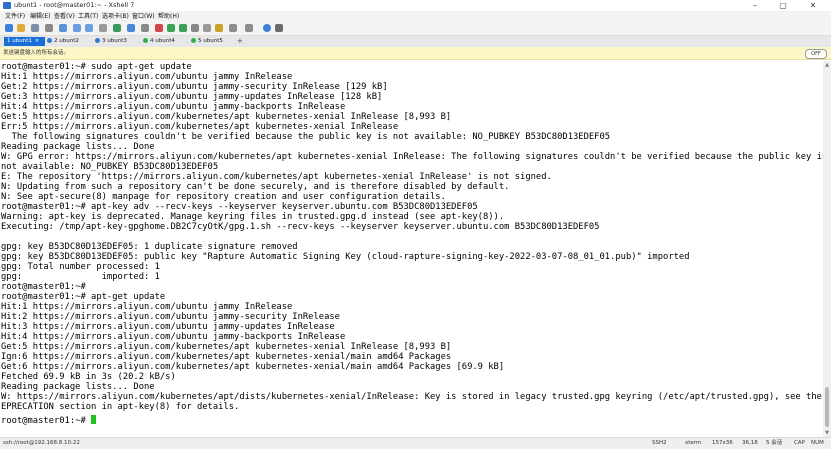 The image size is (831, 449). I want to click on protocol-label: SSH2, so click(659, 443).